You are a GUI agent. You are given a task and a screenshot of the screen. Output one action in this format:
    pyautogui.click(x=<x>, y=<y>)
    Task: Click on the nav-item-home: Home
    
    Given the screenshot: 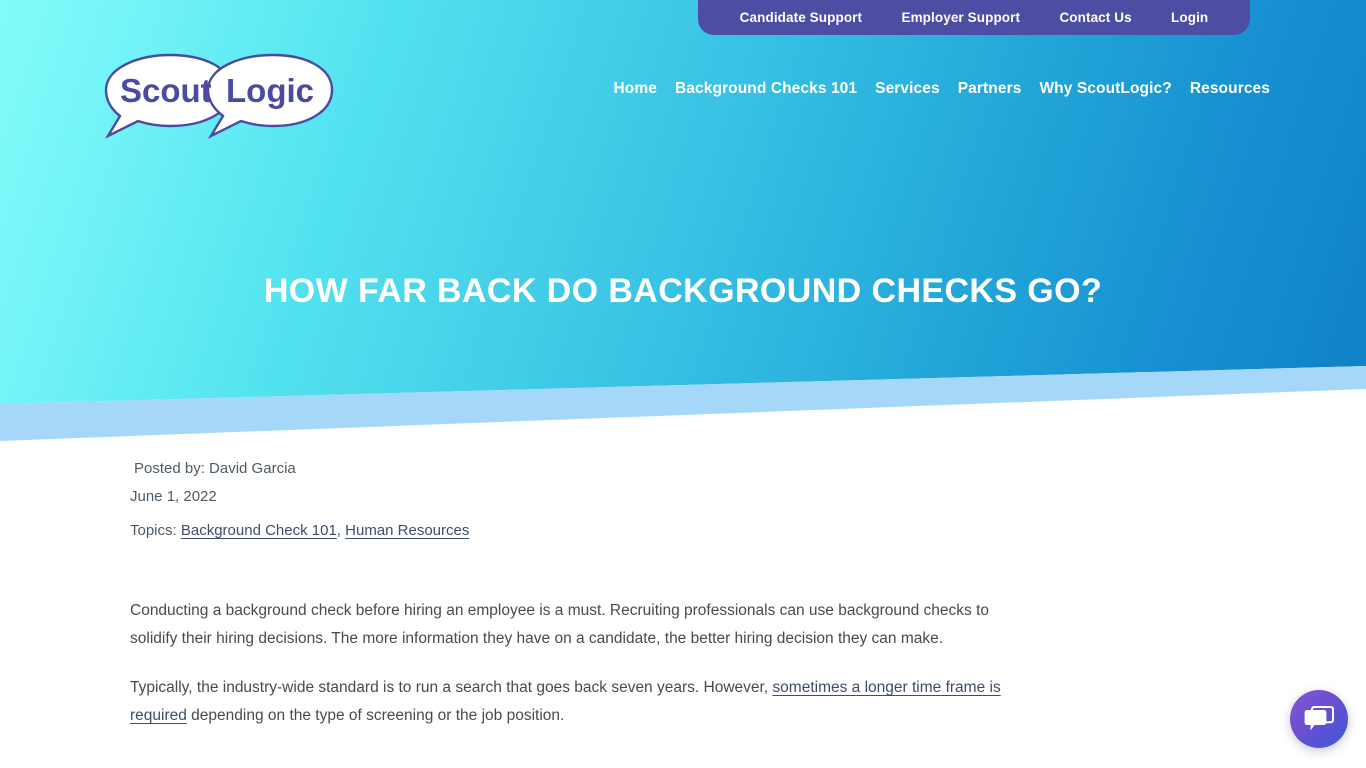 What is the action you would take?
    pyautogui.click(x=635, y=89)
    